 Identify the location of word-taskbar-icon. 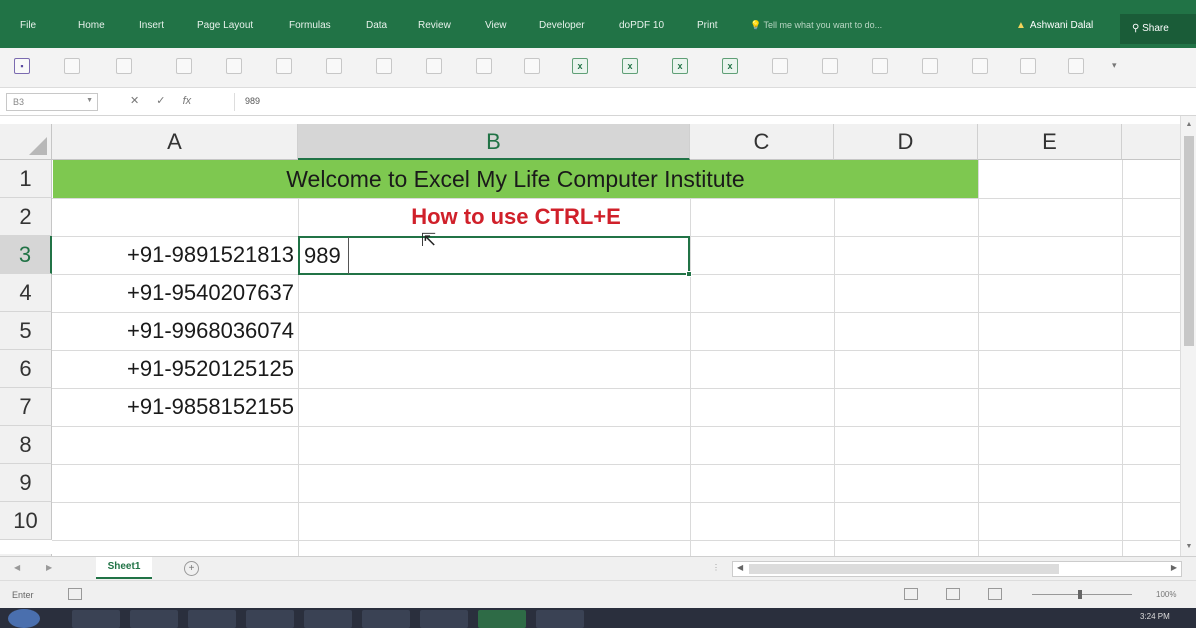
(560, 619).